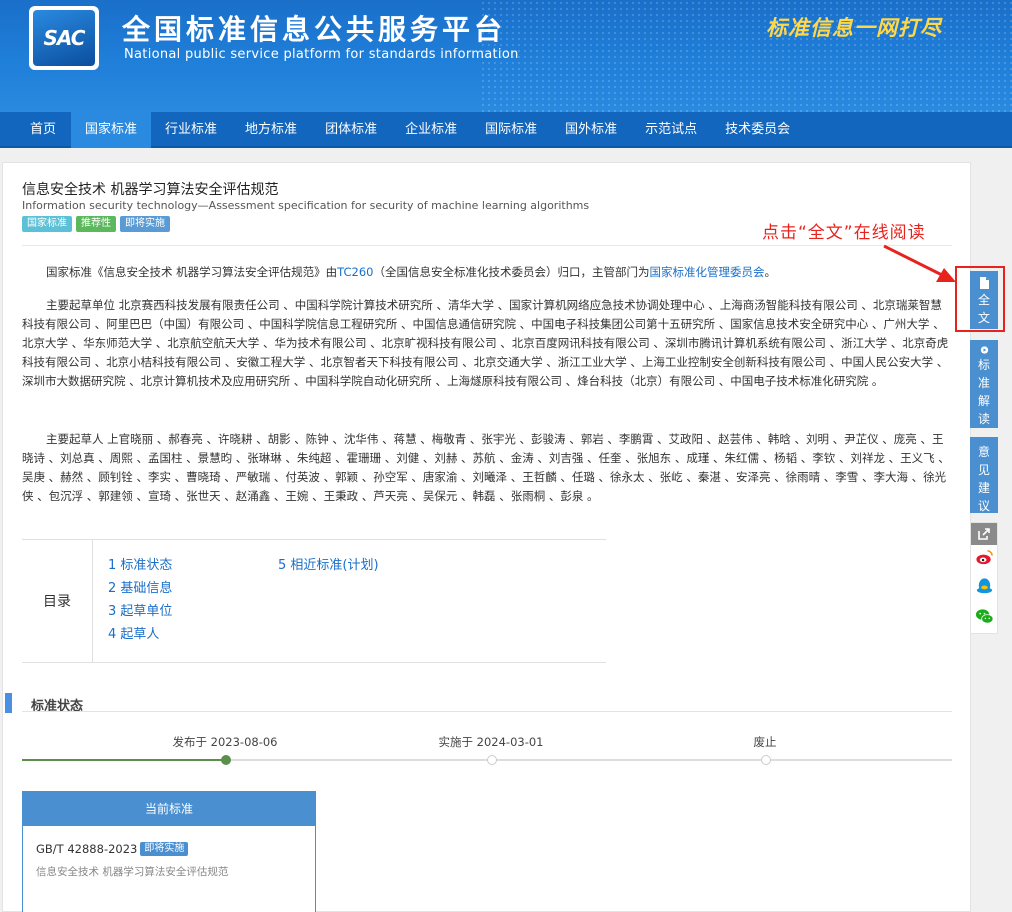 The image size is (1012, 912). What do you see at coordinates (980, 299) in the screenshot?
I see `fulltext-highlight-box` at bounding box center [980, 299].